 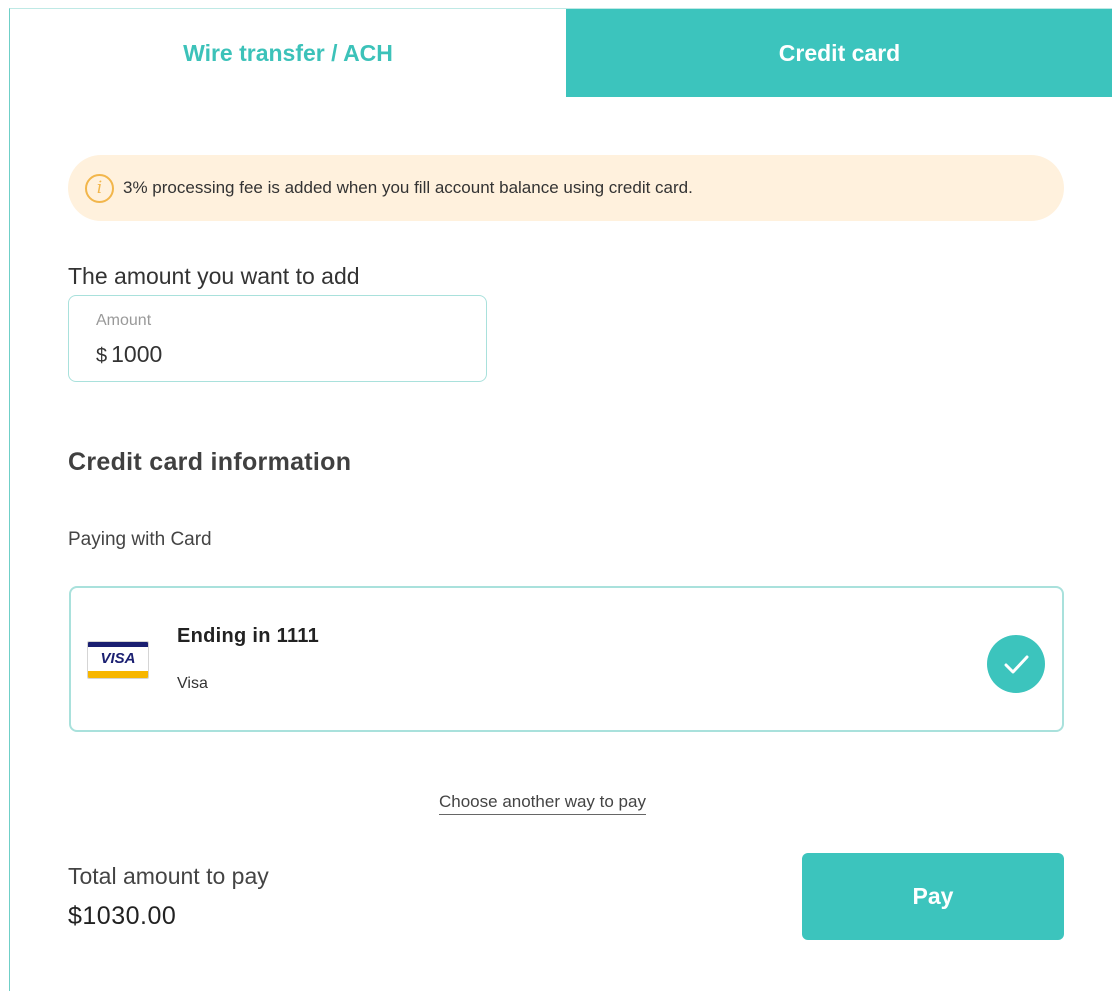 What do you see at coordinates (192, 683) in the screenshot?
I see `card-brand-label: Visa` at bounding box center [192, 683].